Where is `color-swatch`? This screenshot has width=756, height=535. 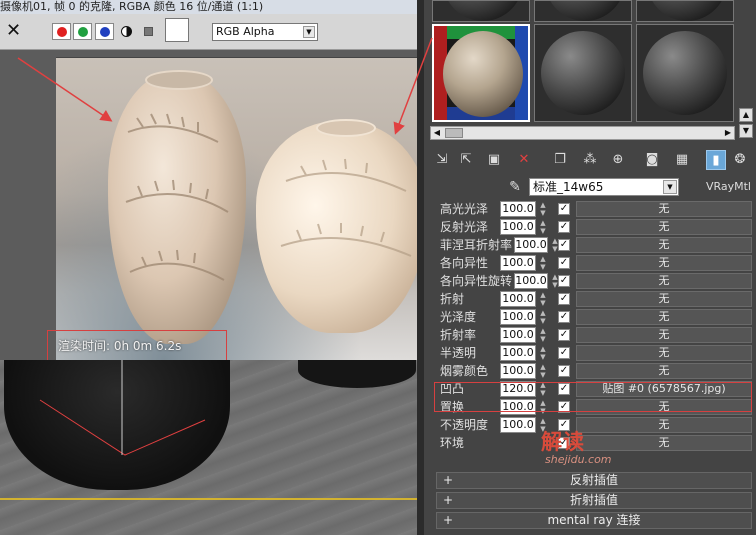
color-swatch is located at coordinates (177, 30).